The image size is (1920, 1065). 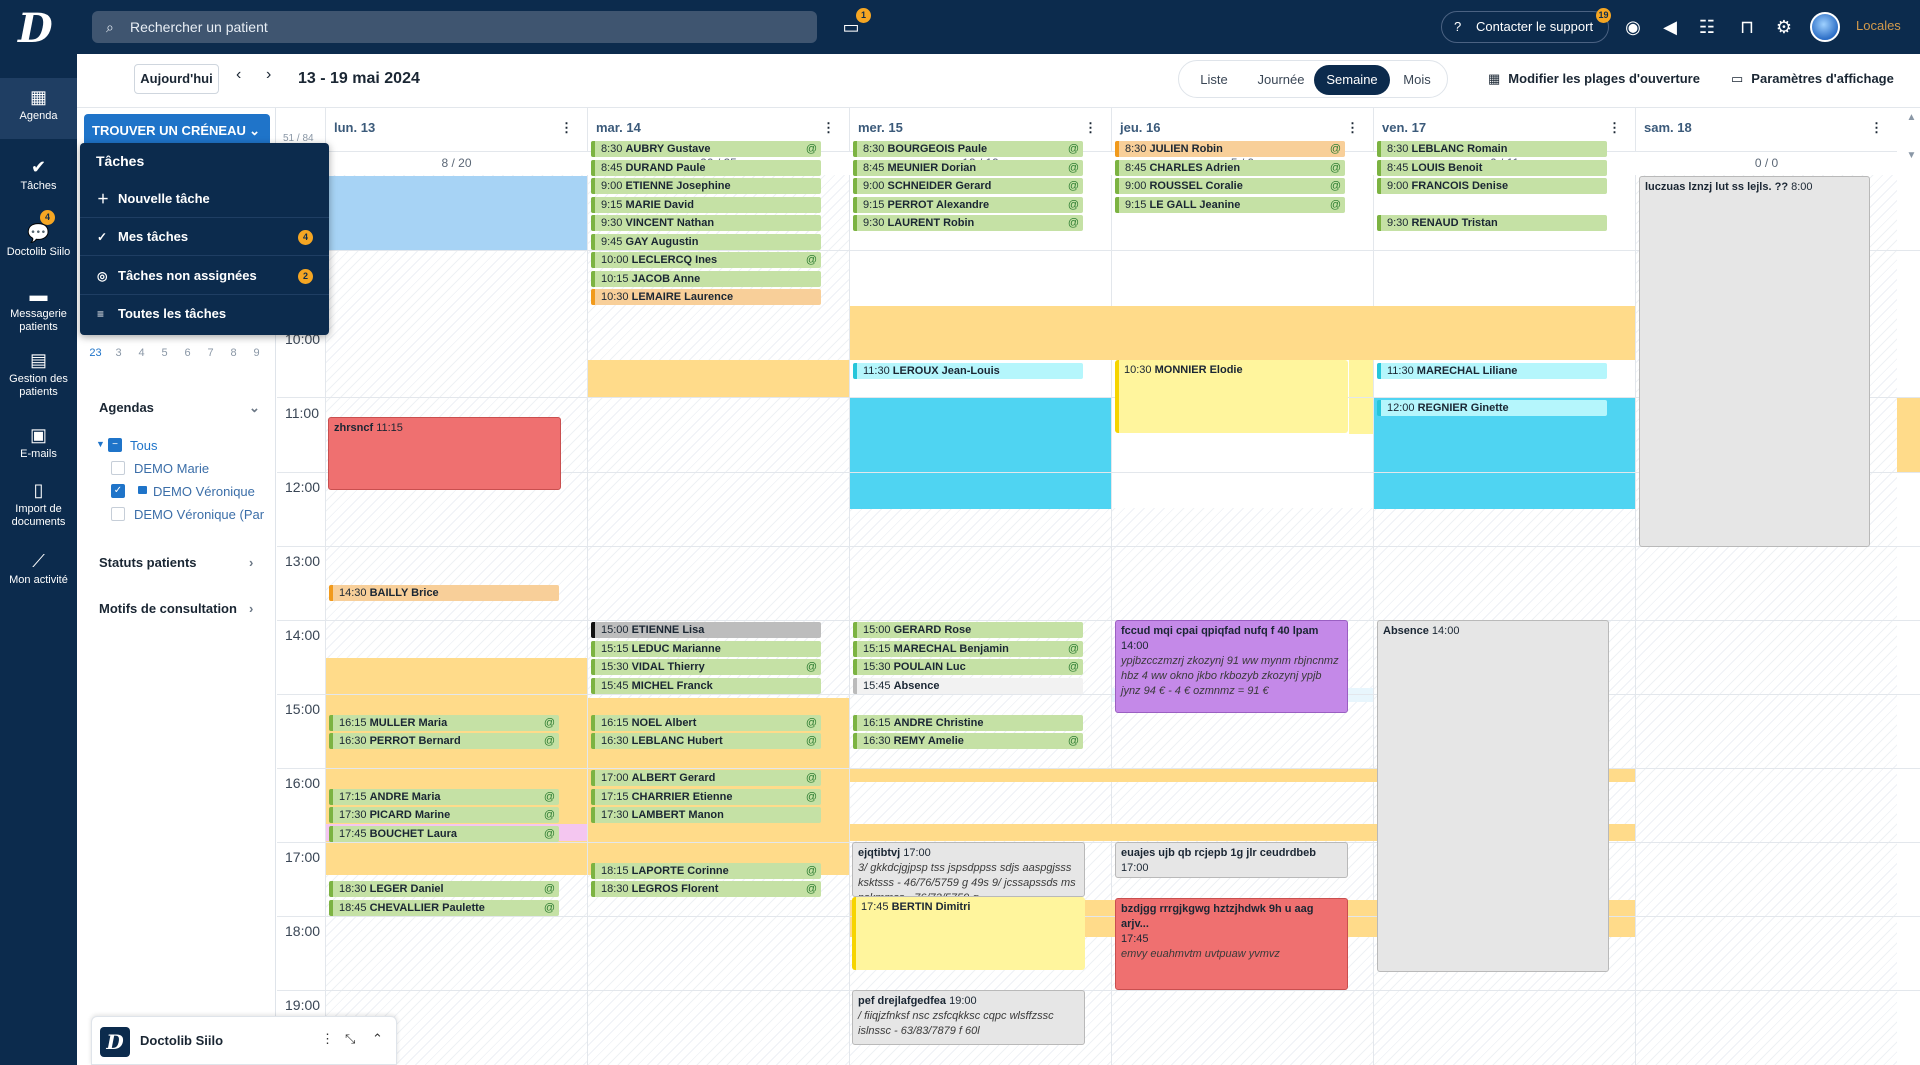 I want to click on chevron-right-icon: ›, so click(x=268, y=75).